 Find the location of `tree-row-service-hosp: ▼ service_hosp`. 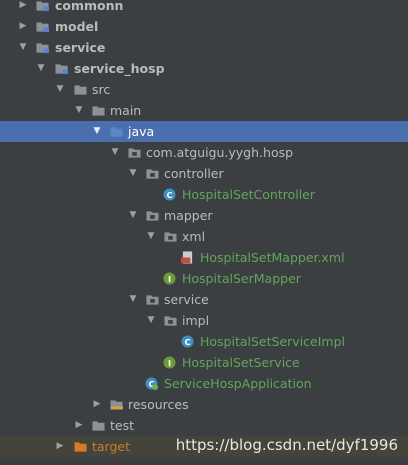

tree-row-service-hosp: ▼ service_hosp is located at coordinates (204, 68).